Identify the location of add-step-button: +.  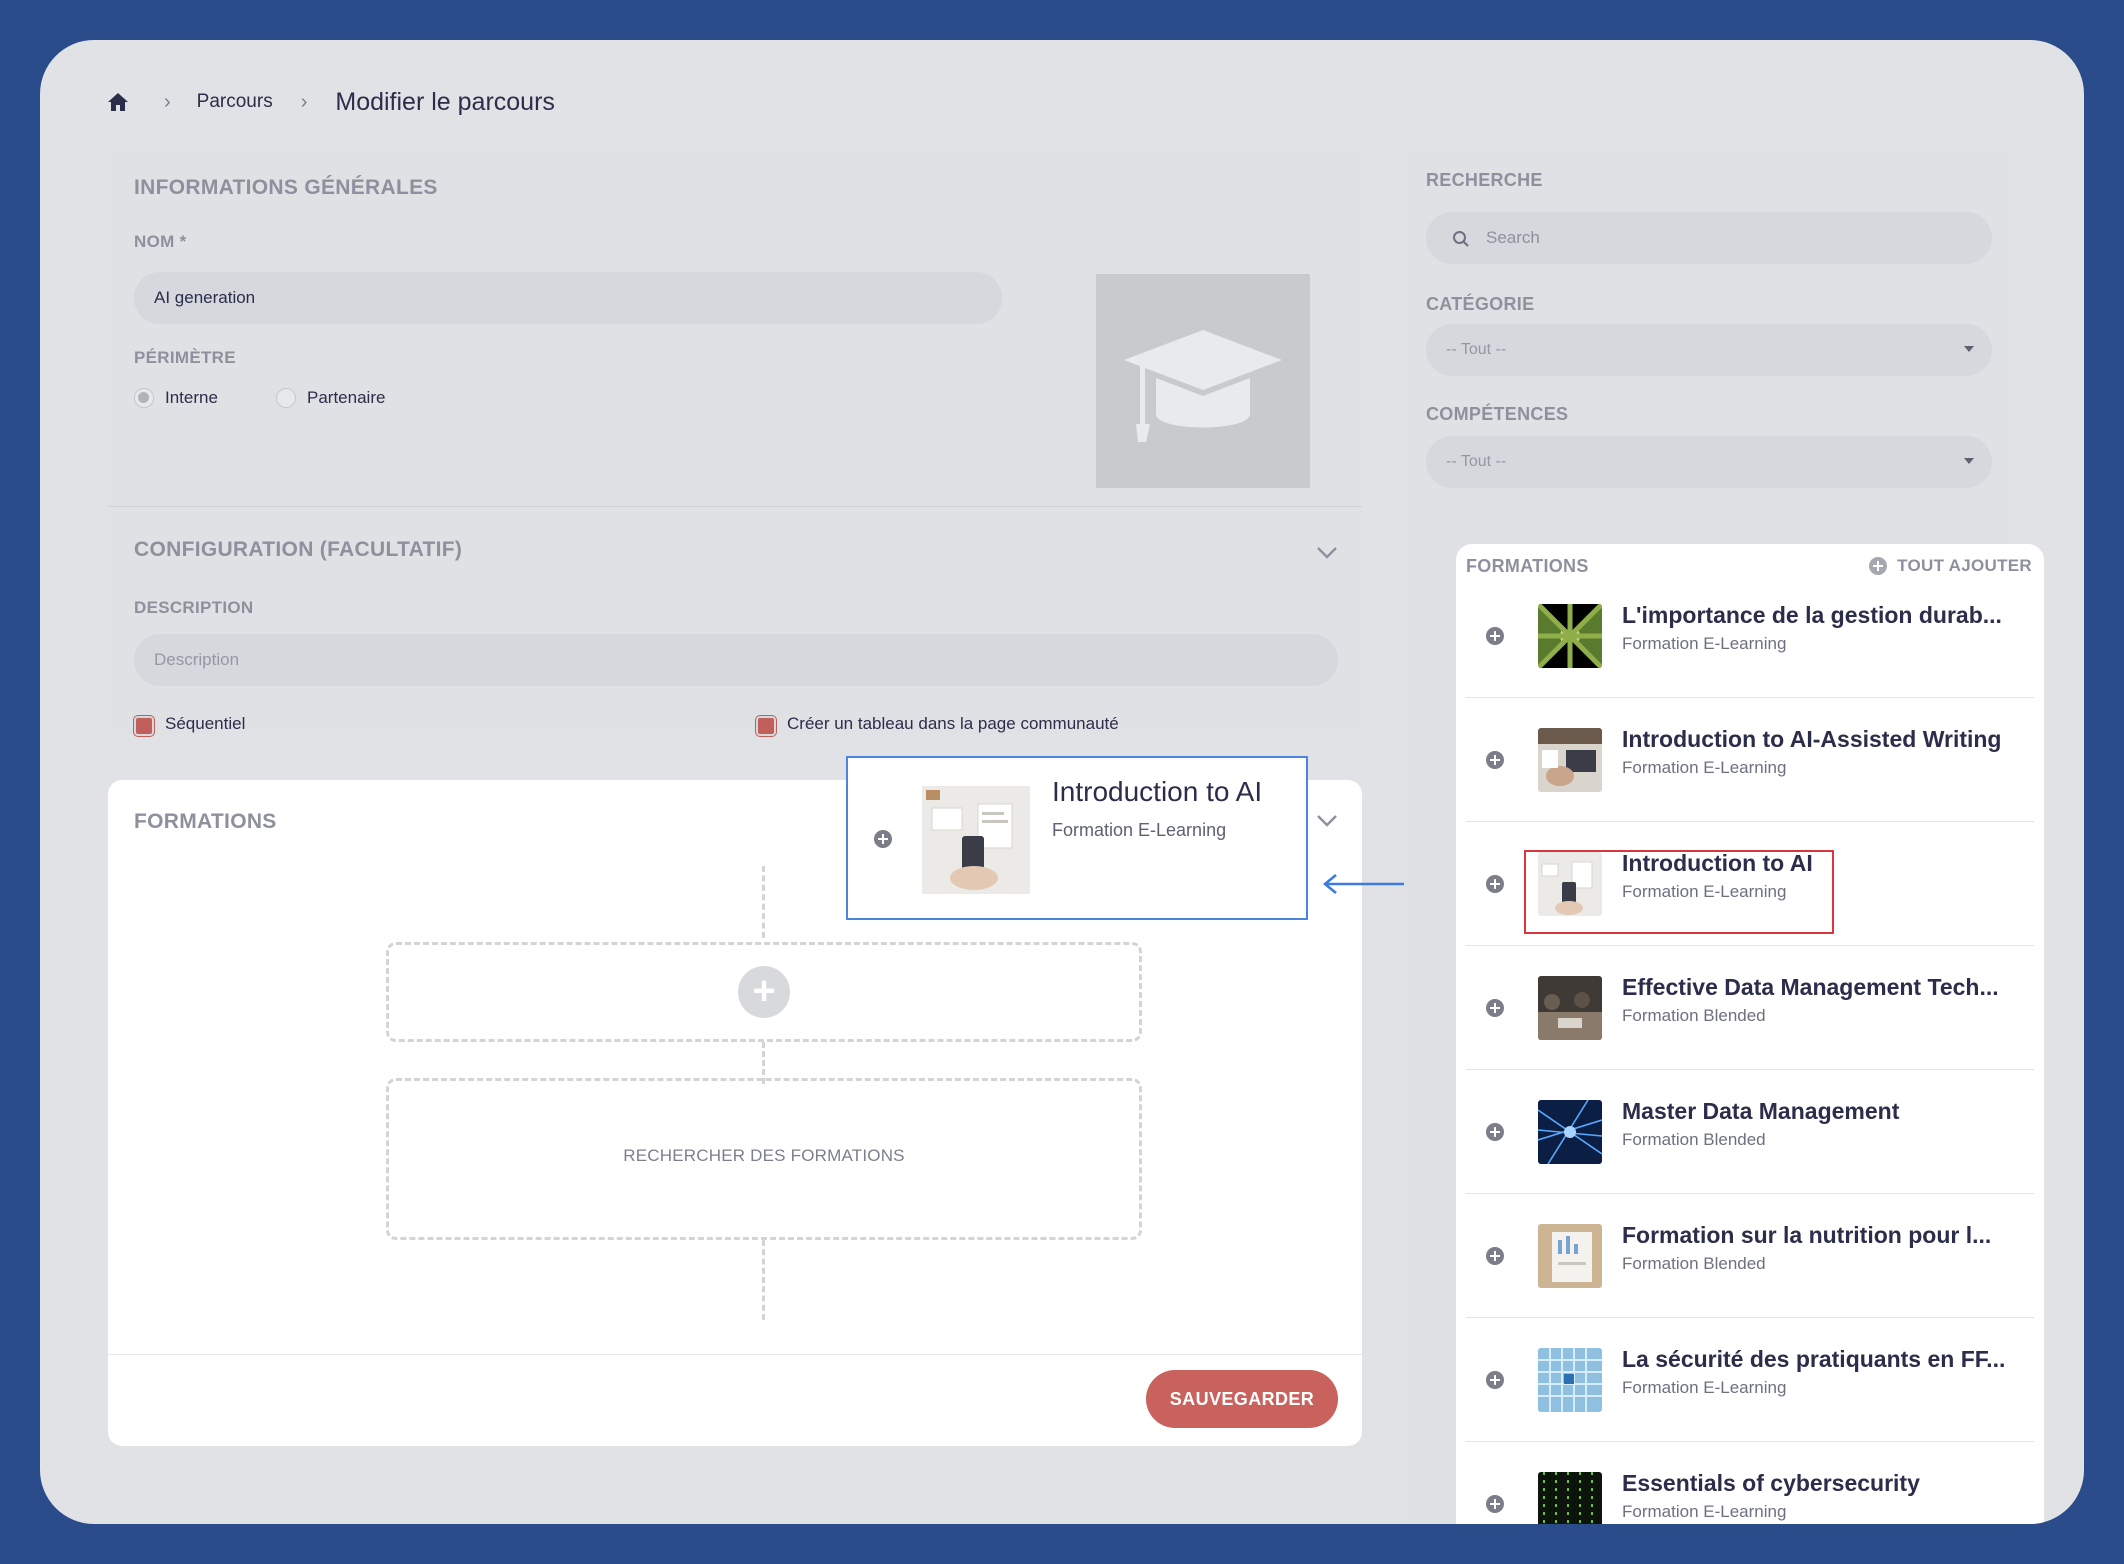
(764, 992).